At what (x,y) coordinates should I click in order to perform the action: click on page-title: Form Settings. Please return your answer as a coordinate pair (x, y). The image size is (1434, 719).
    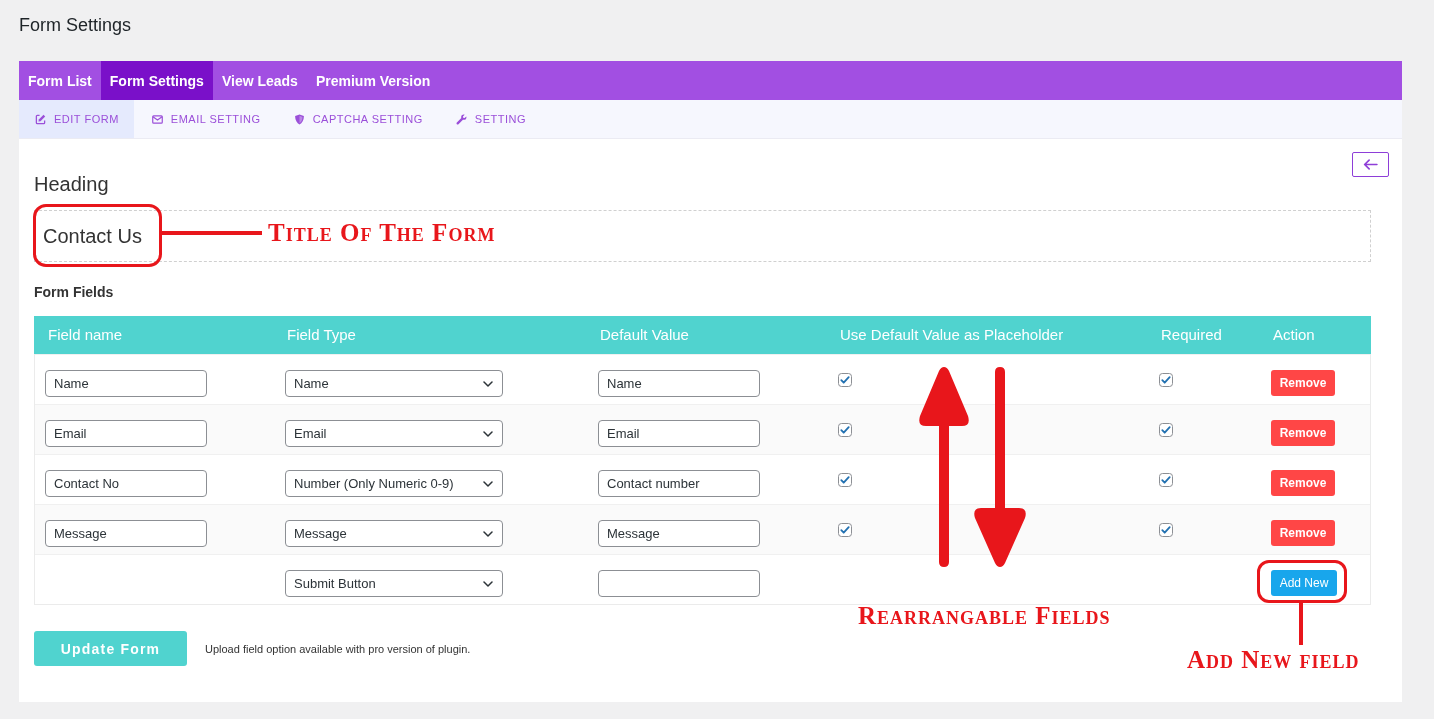
    Looking at the image, I should click on (75, 25).